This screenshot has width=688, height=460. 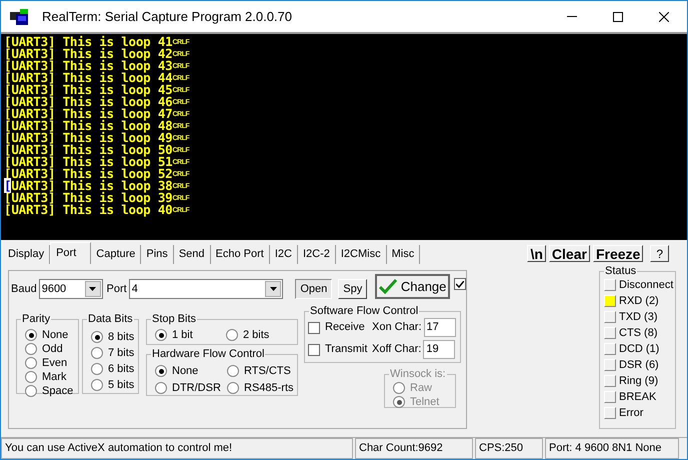 I want to click on terminal-line: [UART3] This is loop 48, so click(x=88, y=126).